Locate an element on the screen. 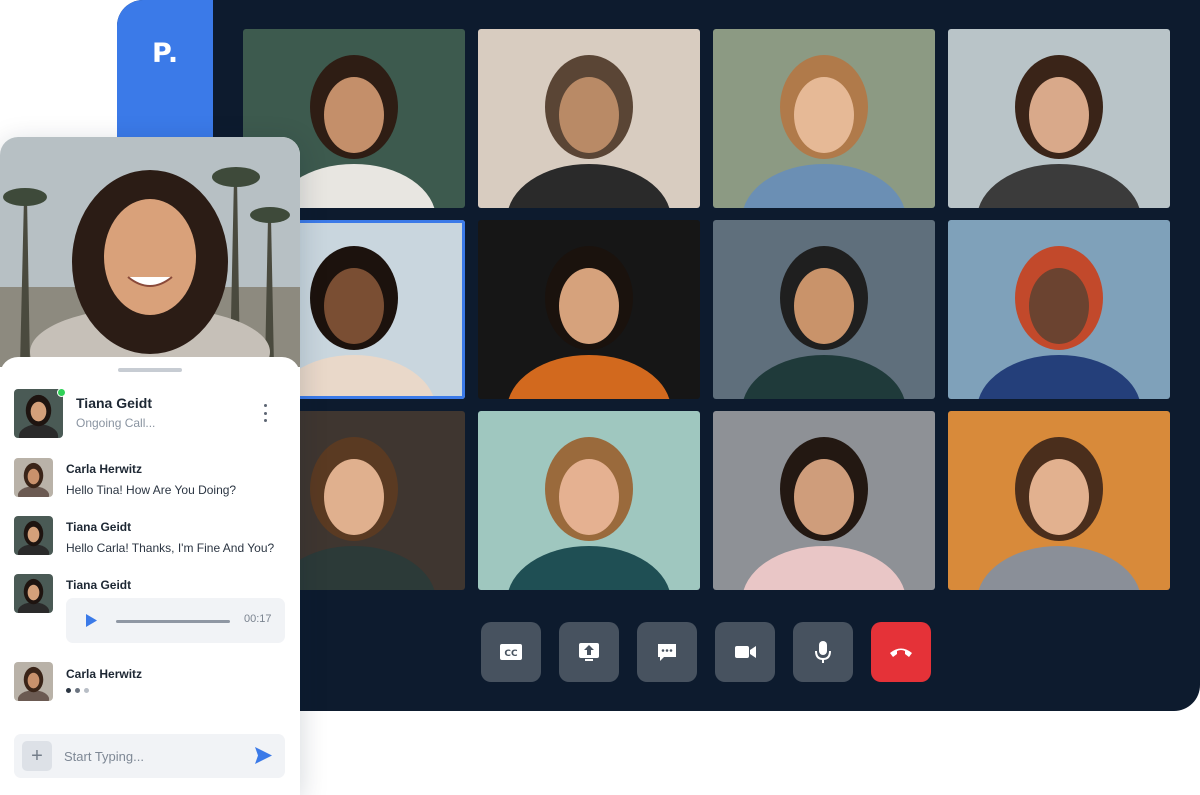 This screenshot has height=795, width=1200. message-composer: + is located at coordinates (149, 756).